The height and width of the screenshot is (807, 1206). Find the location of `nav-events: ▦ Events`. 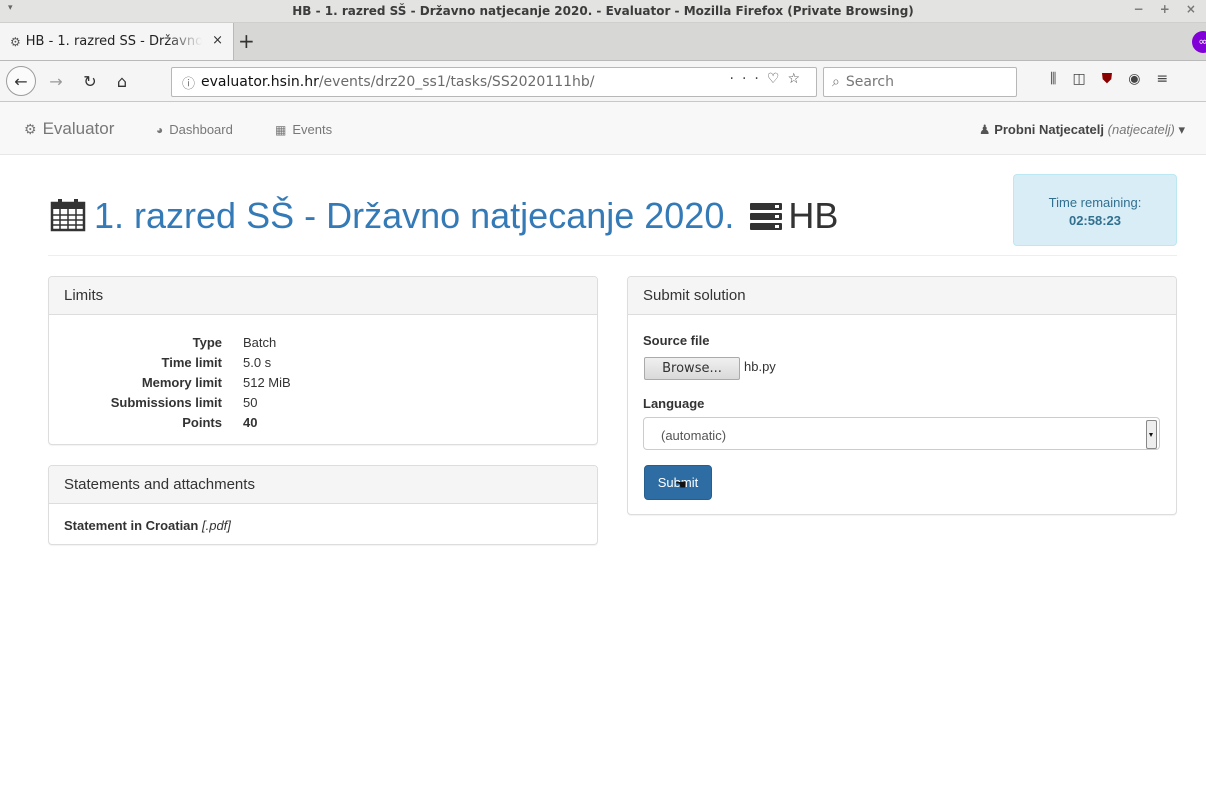

nav-events: ▦ Events is located at coordinates (303, 129).